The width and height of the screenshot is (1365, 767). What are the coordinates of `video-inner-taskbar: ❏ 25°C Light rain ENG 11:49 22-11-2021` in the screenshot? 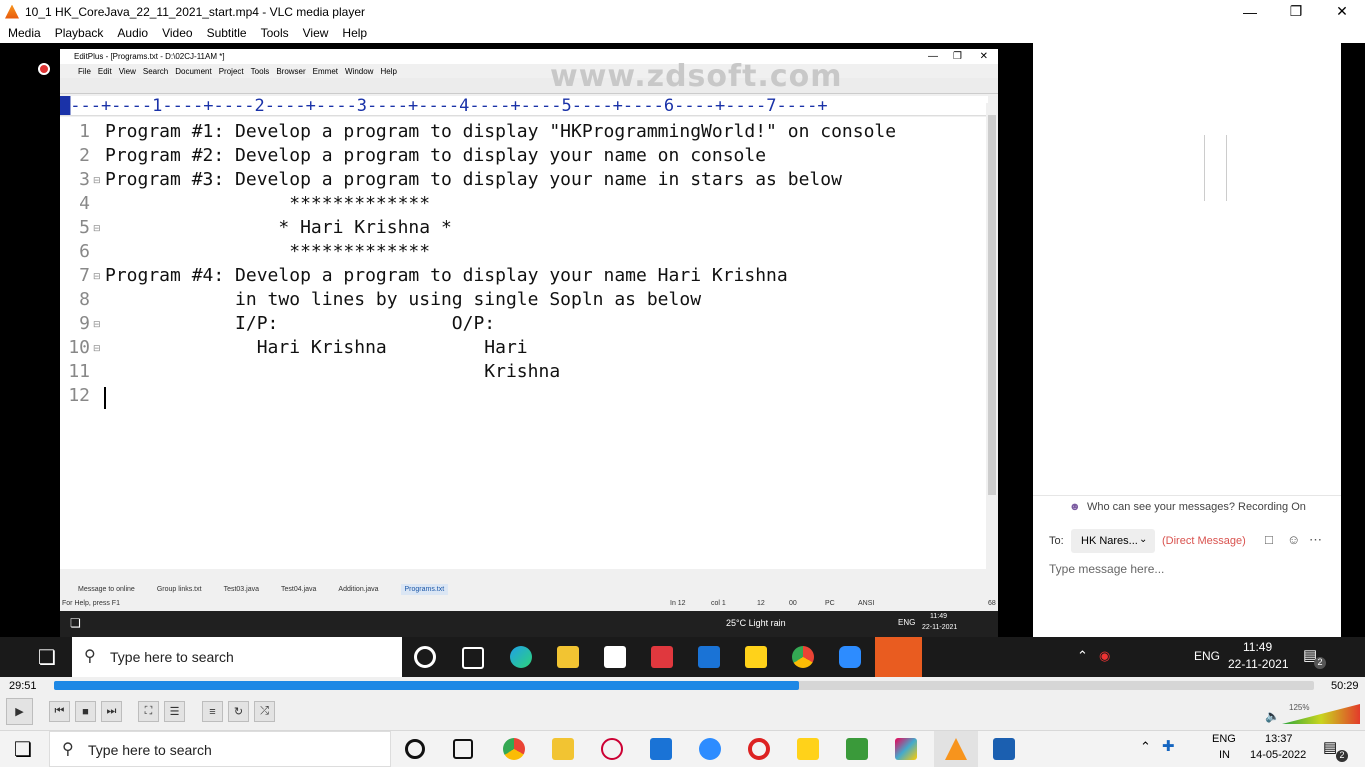 It's located at (529, 624).